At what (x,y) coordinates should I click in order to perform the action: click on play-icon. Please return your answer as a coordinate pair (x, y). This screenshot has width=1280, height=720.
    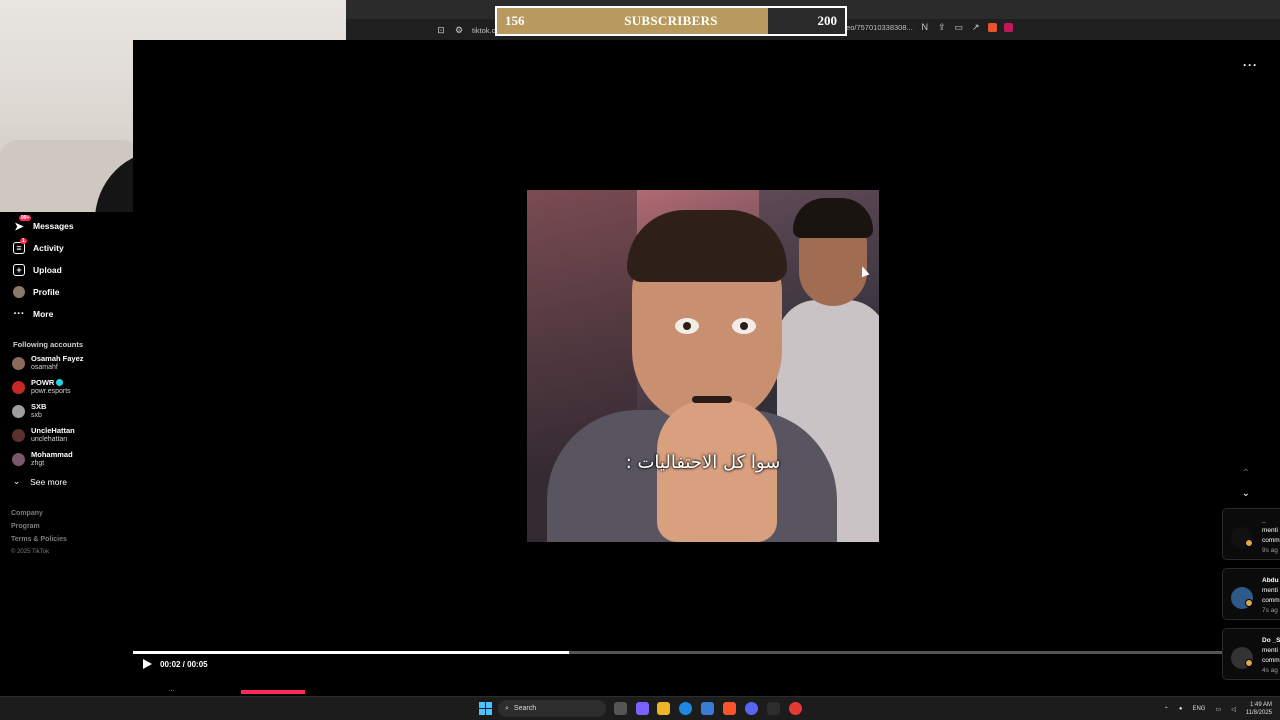
    Looking at the image, I should click on (147, 664).